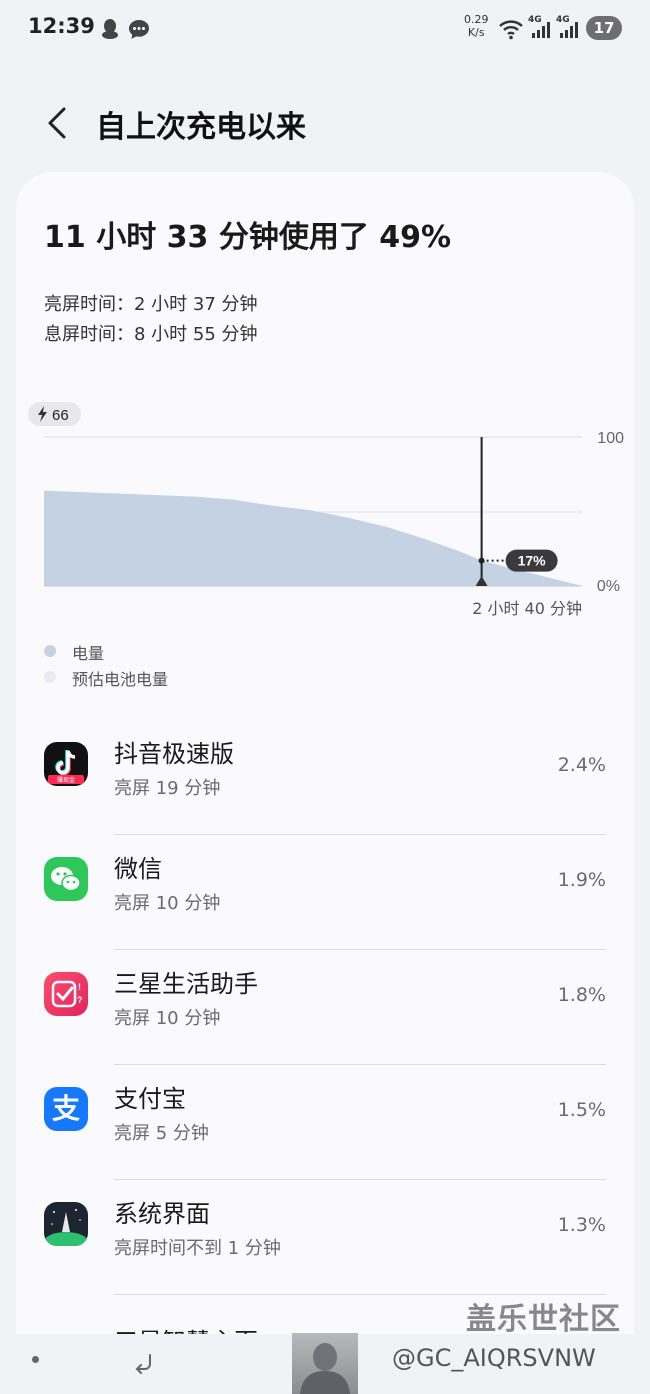  What do you see at coordinates (66, 879) in the screenshot?
I see `wechat-icon` at bounding box center [66, 879].